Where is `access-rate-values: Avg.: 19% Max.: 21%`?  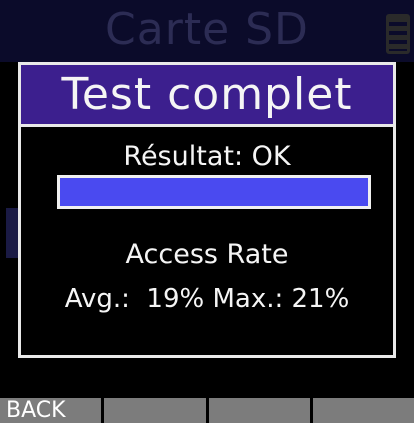 access-rate-values: Avg.: 19% Max.: 21% is located at coordinates (207, 299).